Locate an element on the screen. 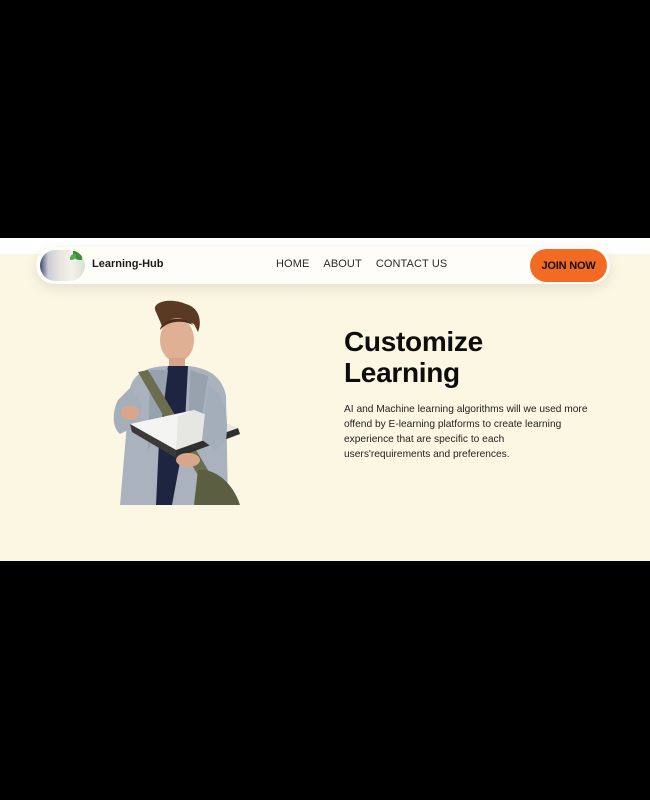  nav-about-link: ABOUT is located at coordinates (342, 264).